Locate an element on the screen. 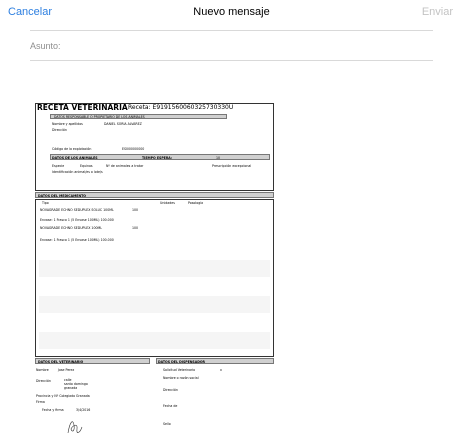 The width and height of the screenshot is (463, 446). species-label: Especie is located at coordinates (58, 166).